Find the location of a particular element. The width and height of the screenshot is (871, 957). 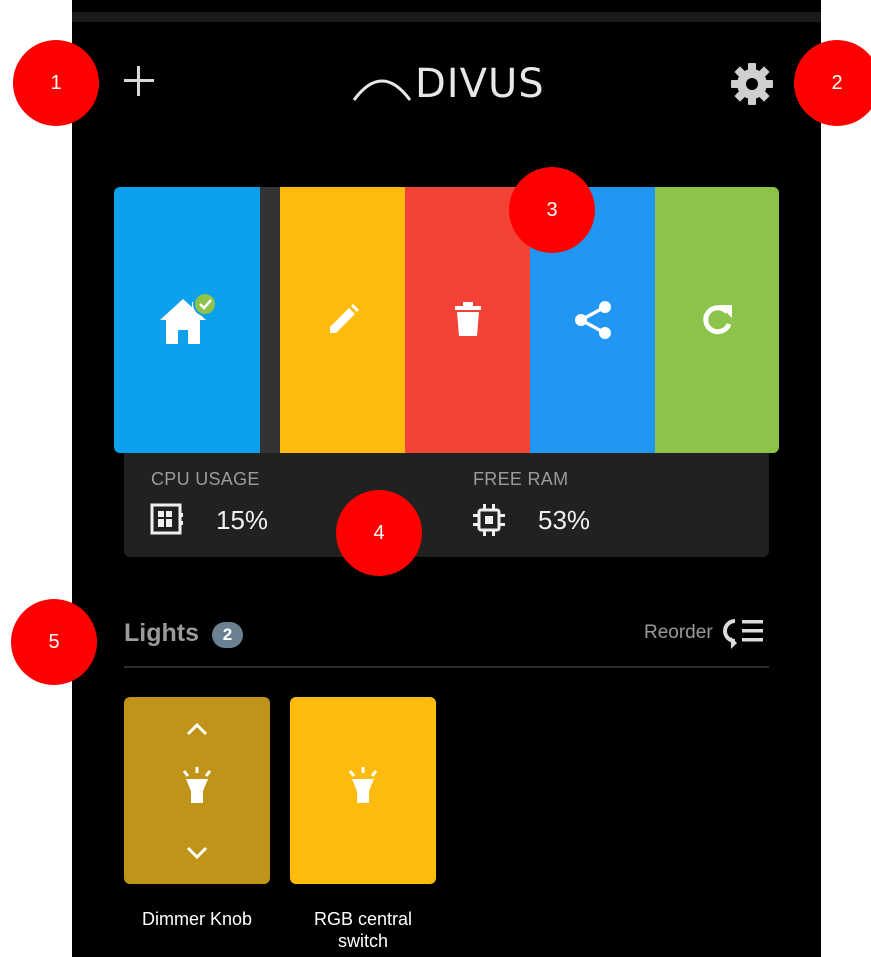

callout-5: 5 is located at coordinates (54, 642).